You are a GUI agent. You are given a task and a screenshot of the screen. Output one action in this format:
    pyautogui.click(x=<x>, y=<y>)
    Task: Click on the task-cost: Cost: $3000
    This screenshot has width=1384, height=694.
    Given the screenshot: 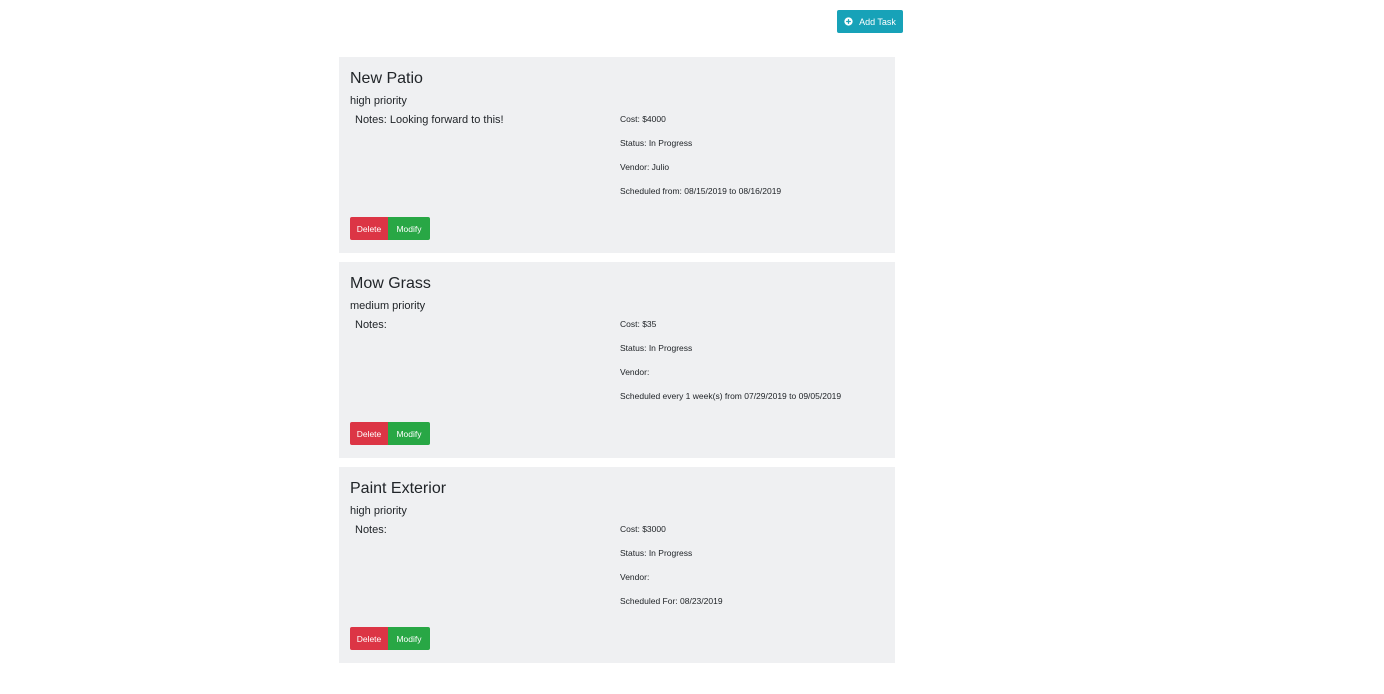 What is the action you would take?
    pyautogui.click(x=643, y=529)
    